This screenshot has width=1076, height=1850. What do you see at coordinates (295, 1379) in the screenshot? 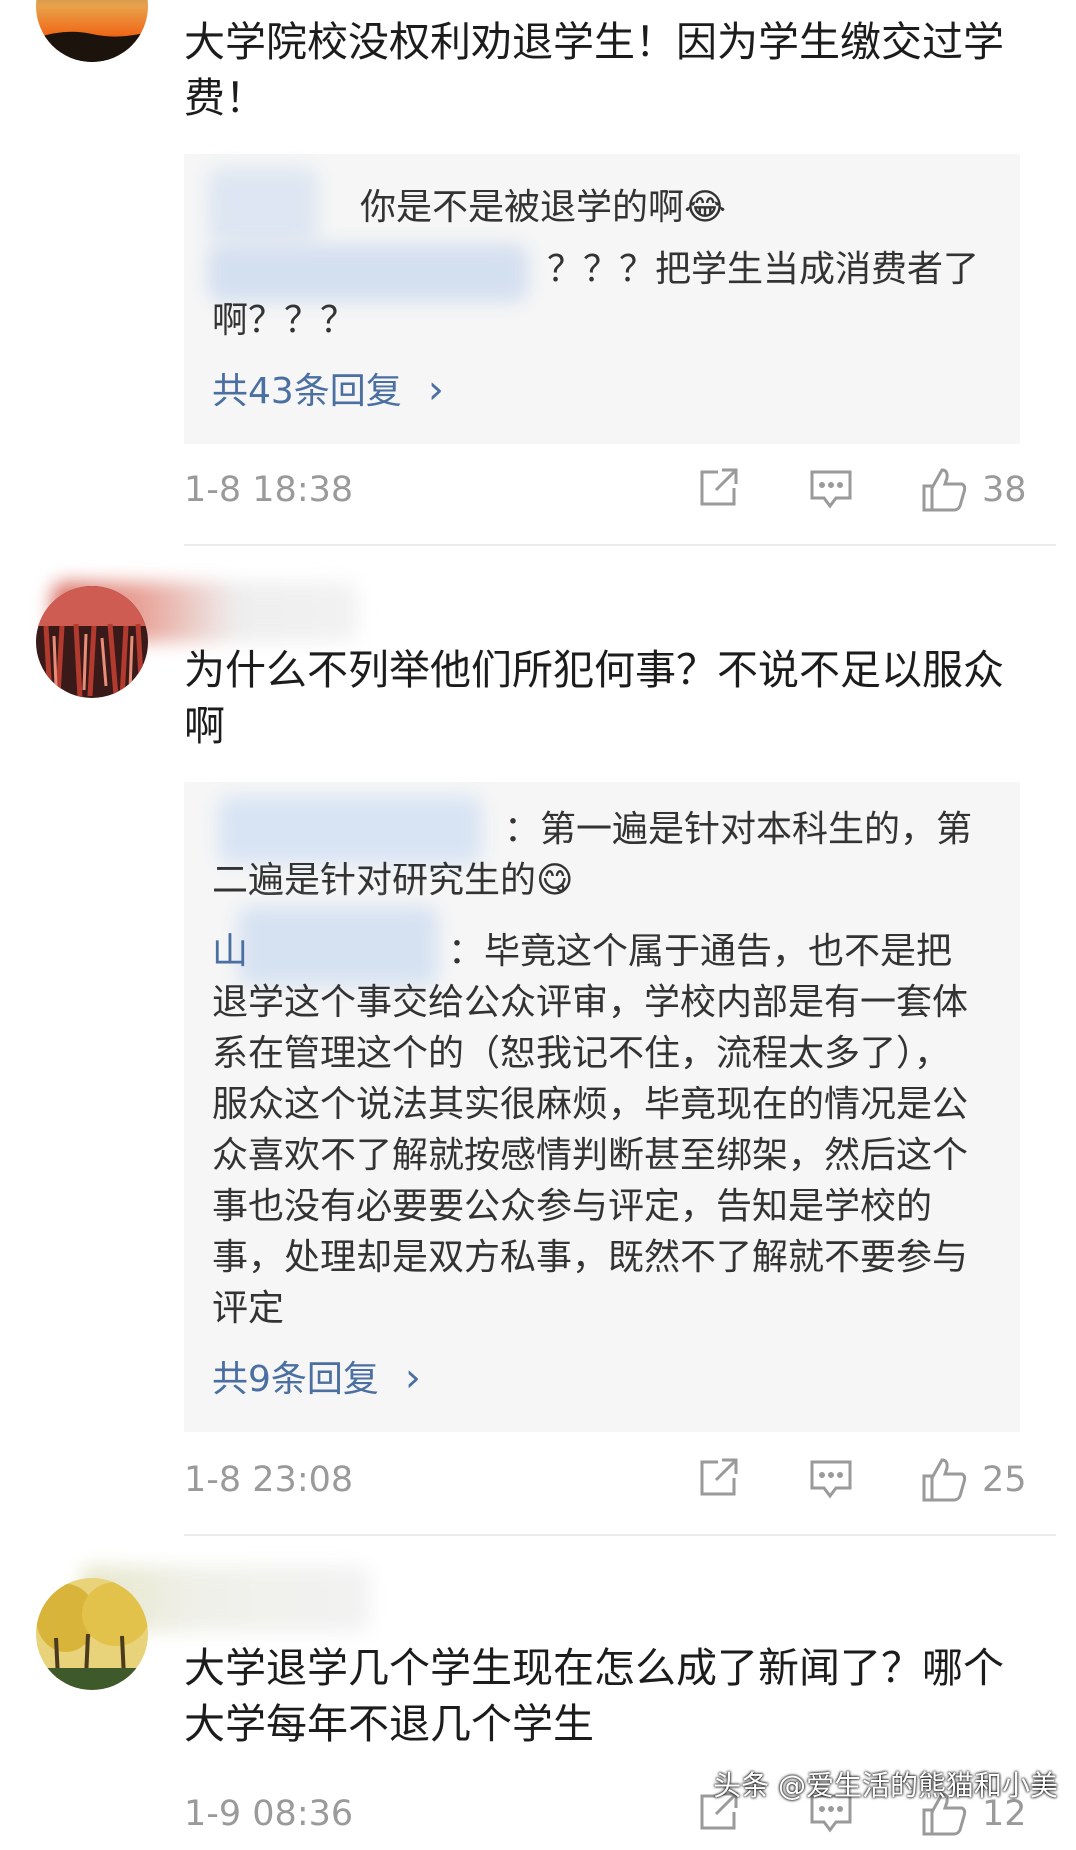
I see `more-replies-label: 共9条回复` at bounding box center [295, 1379].